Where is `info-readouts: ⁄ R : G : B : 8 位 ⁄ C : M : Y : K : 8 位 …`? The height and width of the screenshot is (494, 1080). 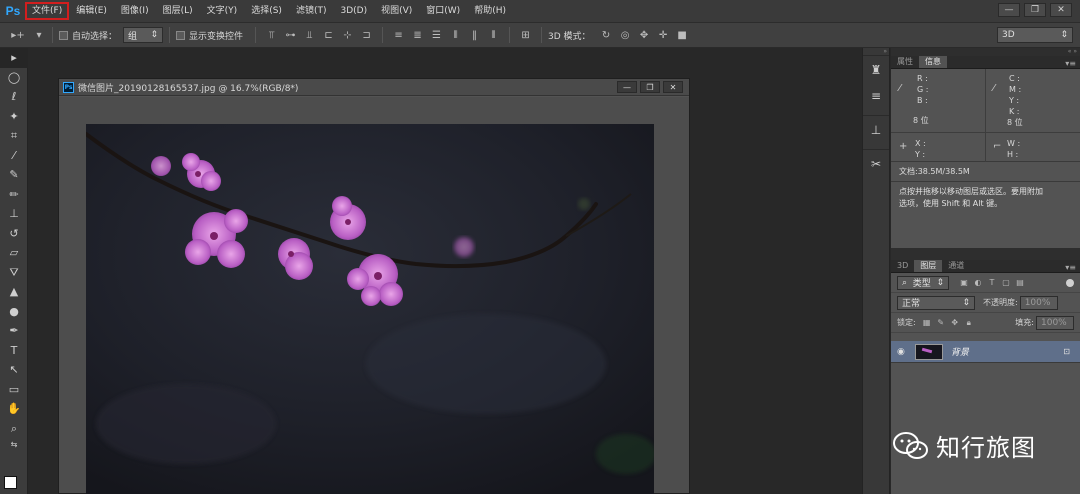 info-readouts: ⁄ R : G : B : 8 位 ⁄ C : M : Y : K : 8 位 … is located at coordinates (985, 115).